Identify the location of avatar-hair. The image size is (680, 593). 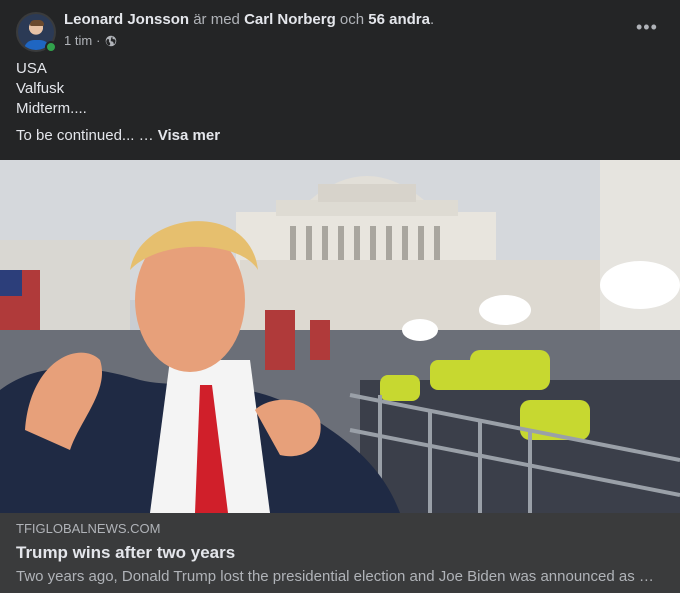
(37, 23).